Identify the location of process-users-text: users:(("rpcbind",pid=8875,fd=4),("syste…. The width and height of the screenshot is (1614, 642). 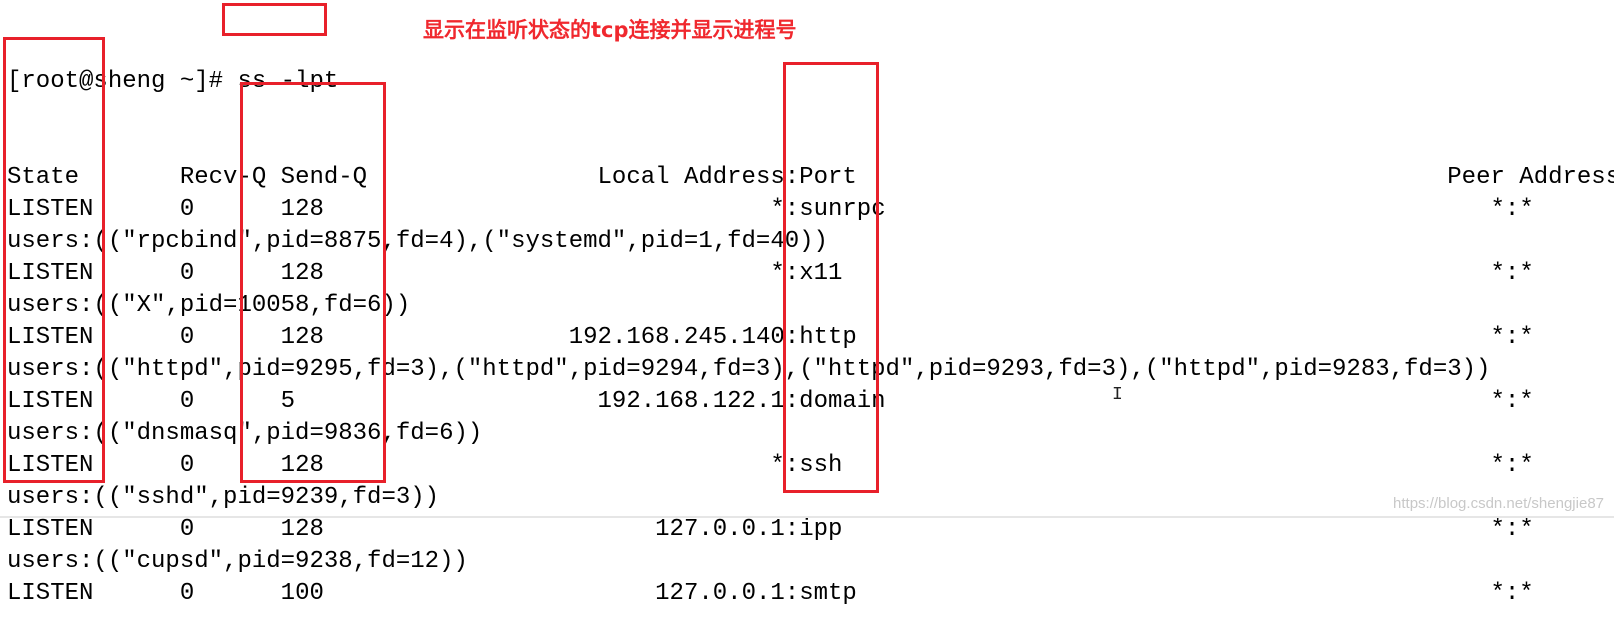
(417, 241).